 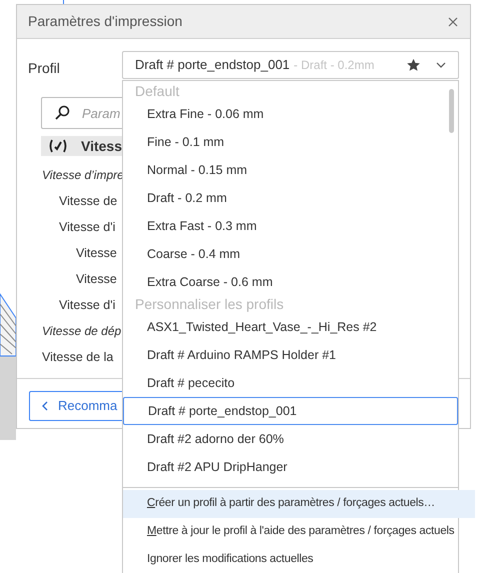 I want to click on profile-detail: - Draft - 0.2mm, so click(x=334, y=65).